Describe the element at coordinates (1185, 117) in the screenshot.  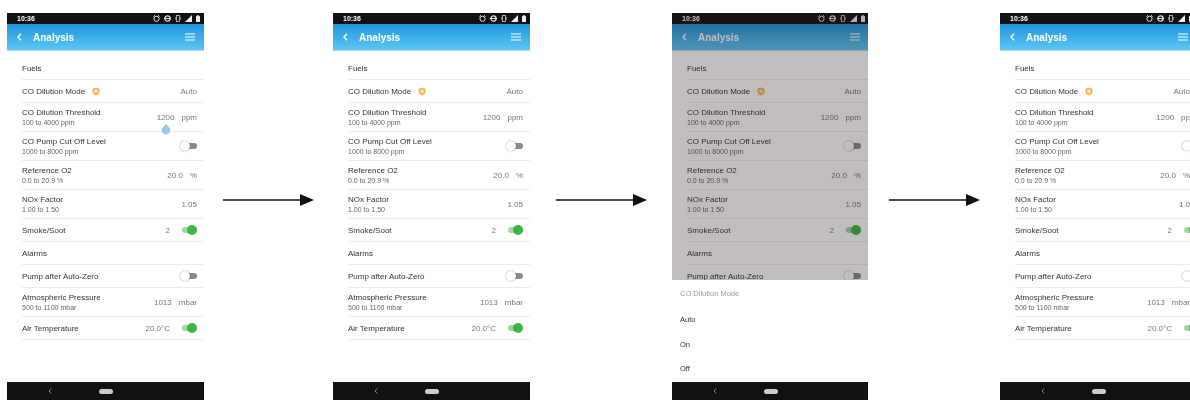
I see `unit-label: pp` at that location.